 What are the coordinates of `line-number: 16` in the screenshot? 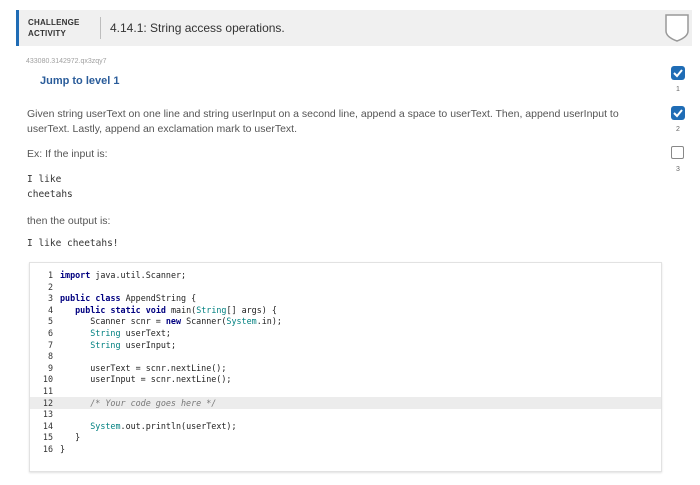 It's located at (47, 449).